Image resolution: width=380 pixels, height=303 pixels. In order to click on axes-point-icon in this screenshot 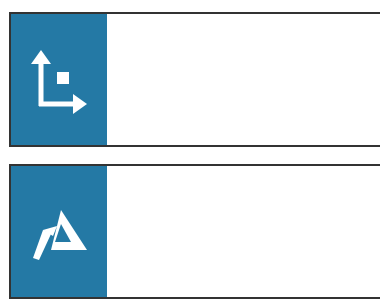, I will do `click(59, 80)`.